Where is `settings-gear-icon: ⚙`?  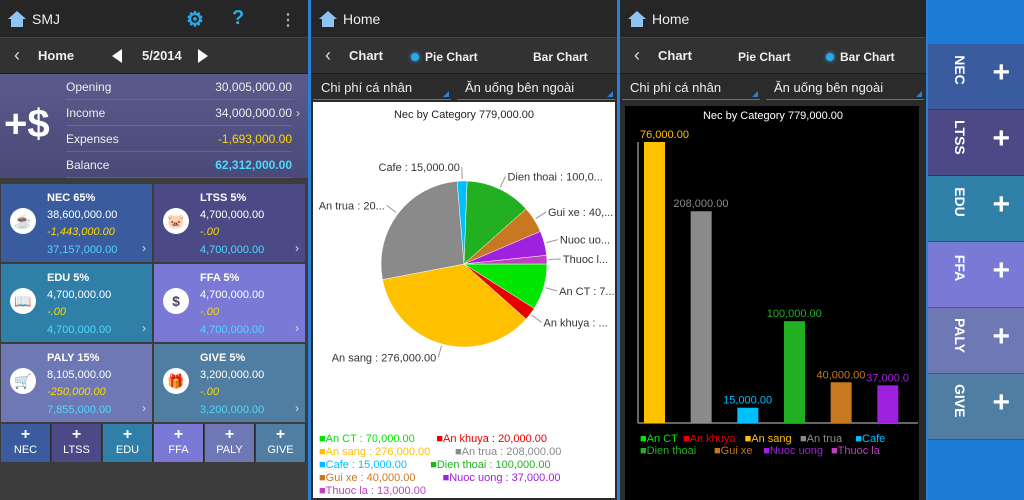 settings-gear-icon: ⚙ is located at coordinates (195, 19).